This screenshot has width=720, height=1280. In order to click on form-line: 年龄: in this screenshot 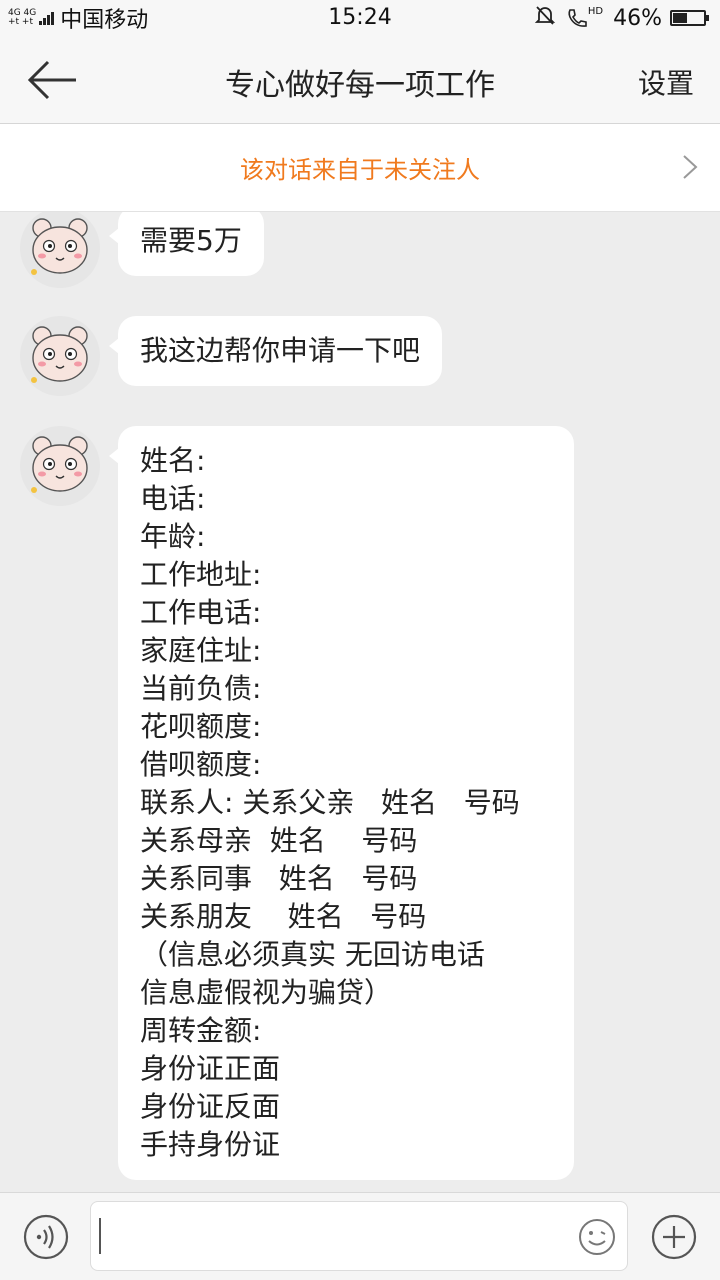, I will do `click(173, 536)`.